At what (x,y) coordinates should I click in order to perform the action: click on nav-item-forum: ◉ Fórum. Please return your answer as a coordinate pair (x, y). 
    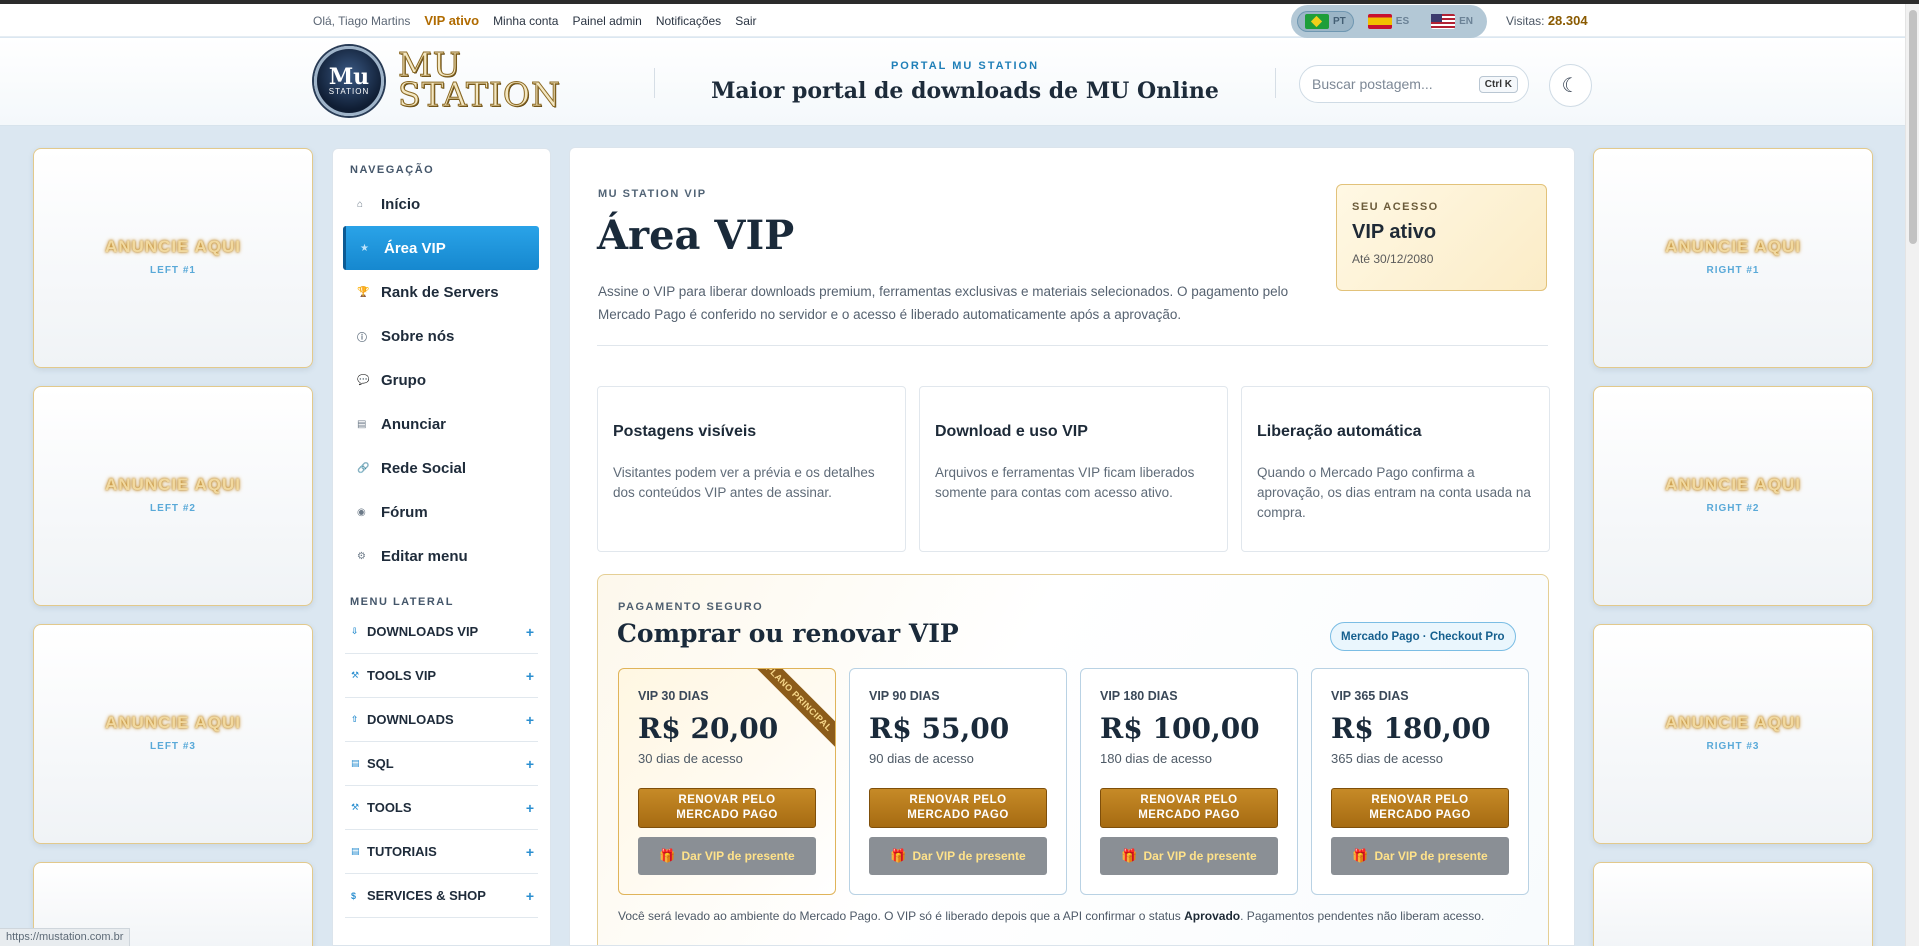
    Looking at the image, I should click on (441, 512).